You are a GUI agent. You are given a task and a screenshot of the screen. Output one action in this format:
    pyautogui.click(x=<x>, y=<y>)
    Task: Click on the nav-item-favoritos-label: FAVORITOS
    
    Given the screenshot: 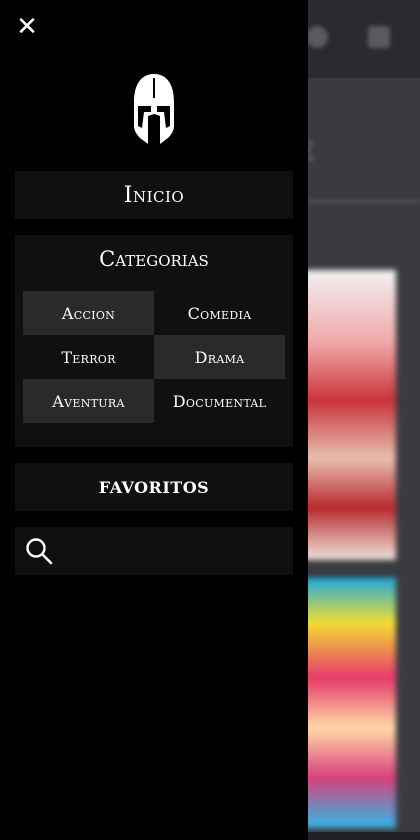 What is the action you would take?
    pyautogui.click(x=154, y=487)
    